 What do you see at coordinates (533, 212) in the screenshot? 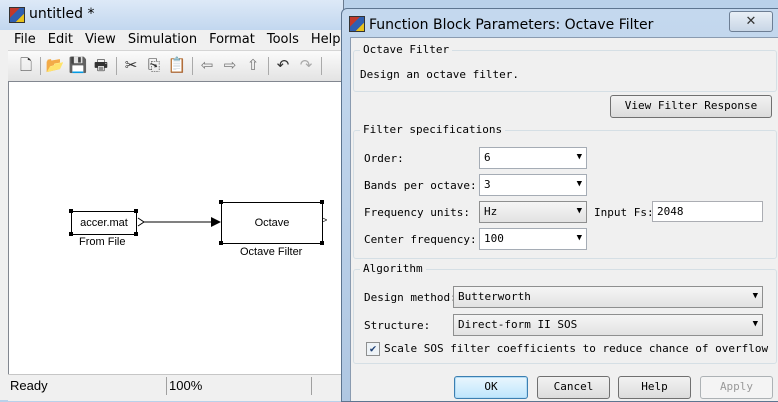
I see `frequency-units-select: Hz ▼` at bounding box center [533, 212].